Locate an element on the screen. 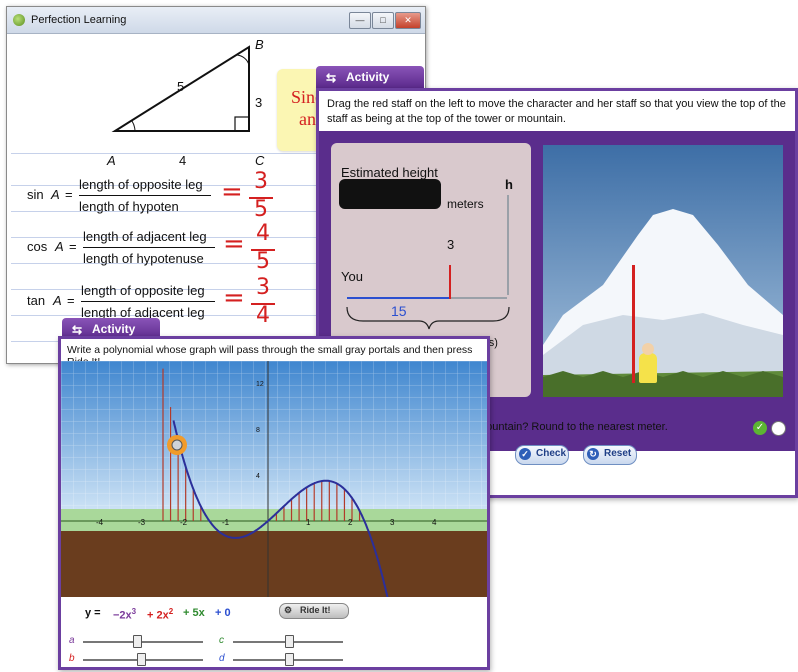 The image size is (798, 672). slider-a-track is located at coordinates (143, 642).